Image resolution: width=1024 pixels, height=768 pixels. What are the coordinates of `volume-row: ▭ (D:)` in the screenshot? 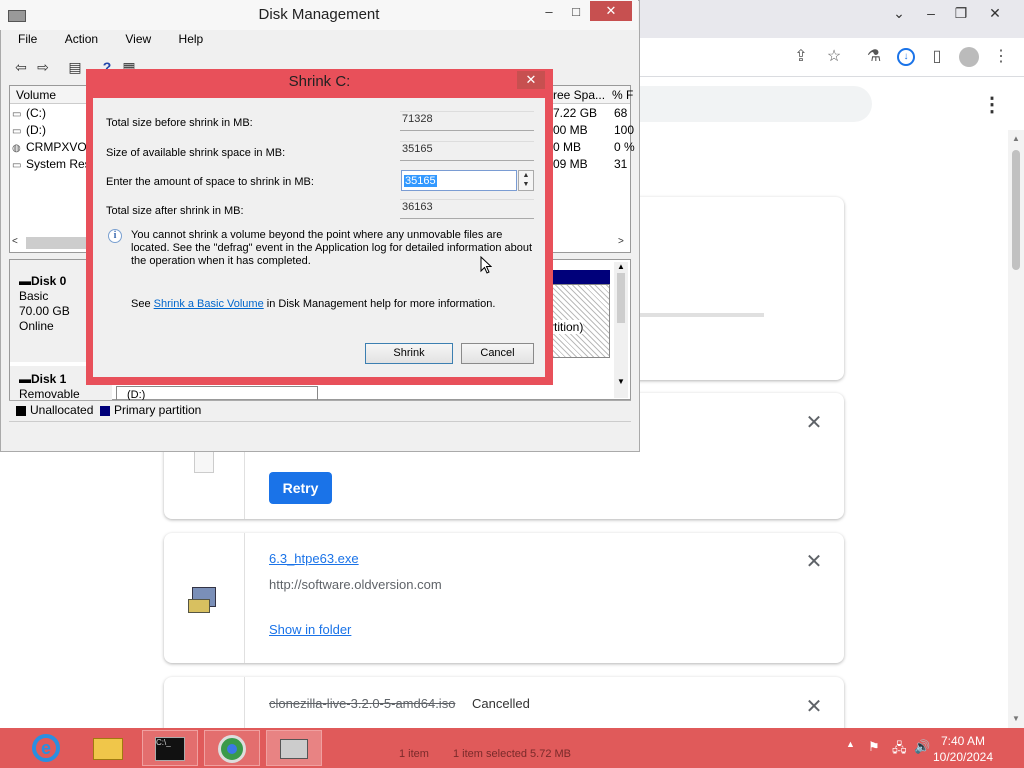 It's located at (29, 130).